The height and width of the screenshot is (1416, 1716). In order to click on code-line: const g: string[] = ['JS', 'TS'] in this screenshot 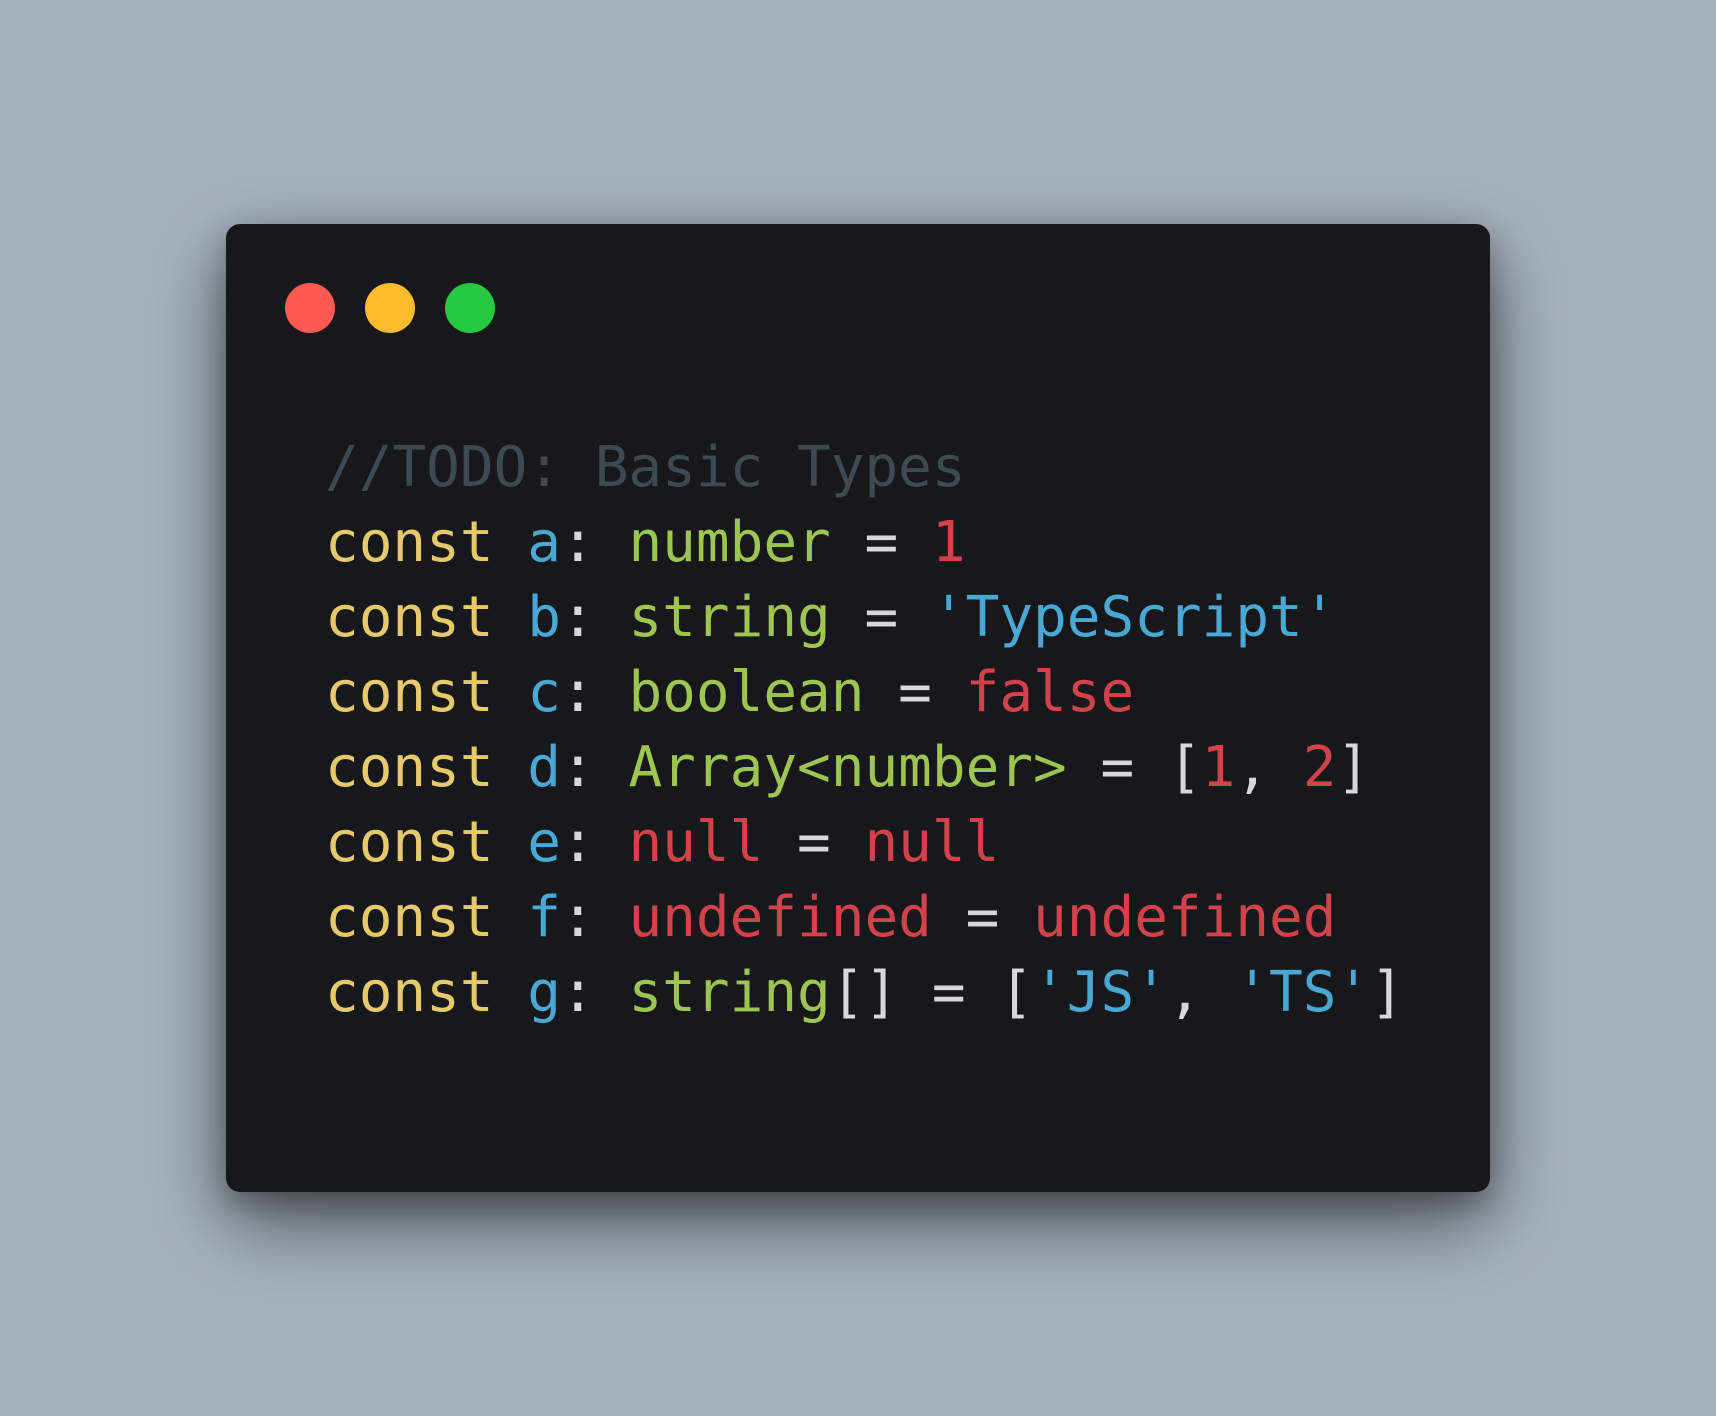, I will do `click(864, 992)`.